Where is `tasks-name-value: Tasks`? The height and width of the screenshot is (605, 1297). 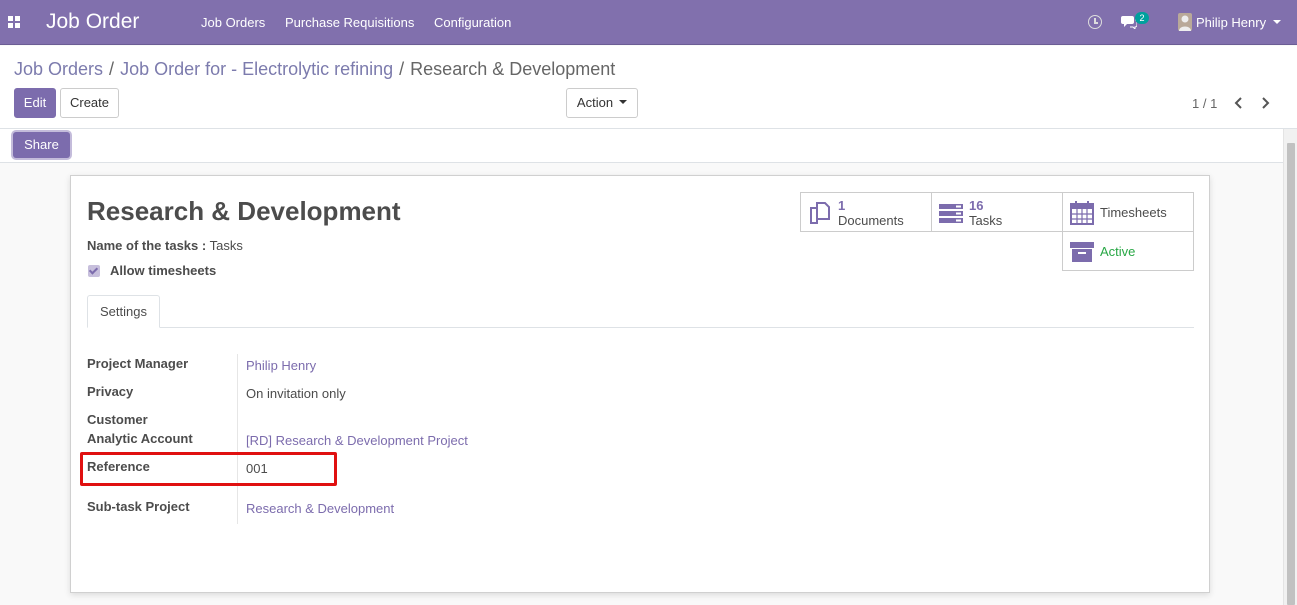 tasks-name-value: Tasks is located at coordinates (226, 245).